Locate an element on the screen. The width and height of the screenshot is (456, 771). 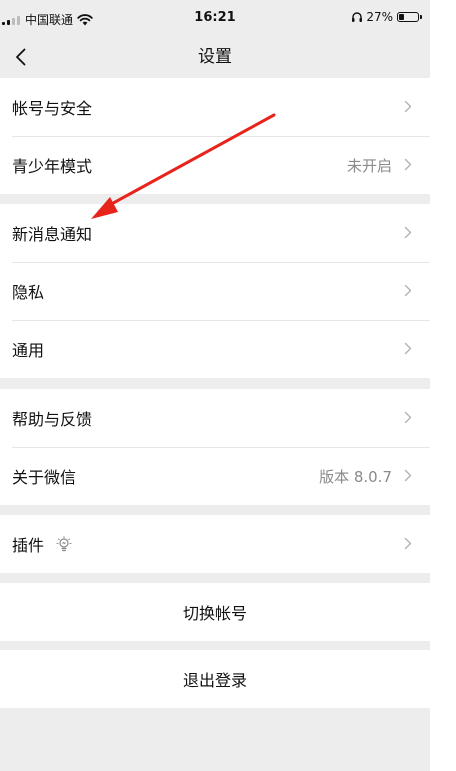
page-margin is located at coordinates (443, 385).